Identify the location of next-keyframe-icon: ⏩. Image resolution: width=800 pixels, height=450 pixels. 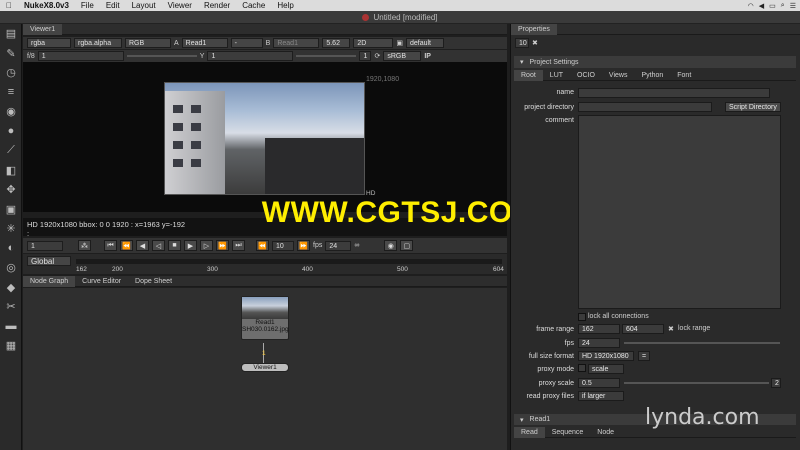
(222, 245).